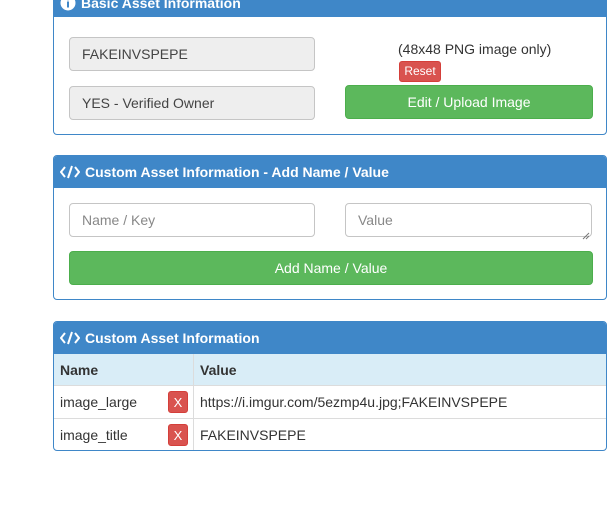 The height and width of the screenshot is (510, 613). Describe the element at coordinates (192, 220) in the screenshot. I see `name-key-input` at that location.